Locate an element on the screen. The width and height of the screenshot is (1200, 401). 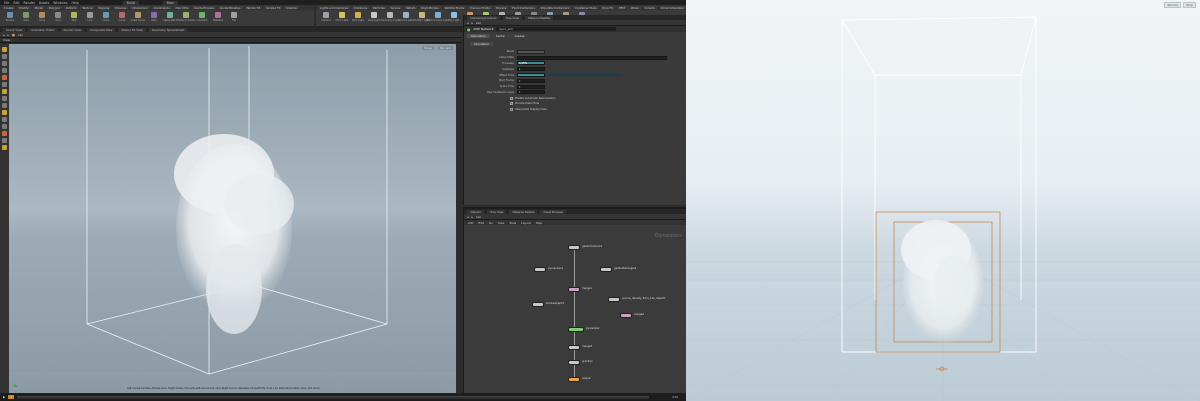
shelf-tab-left-8: Characters is located at coordinates (140, 8).